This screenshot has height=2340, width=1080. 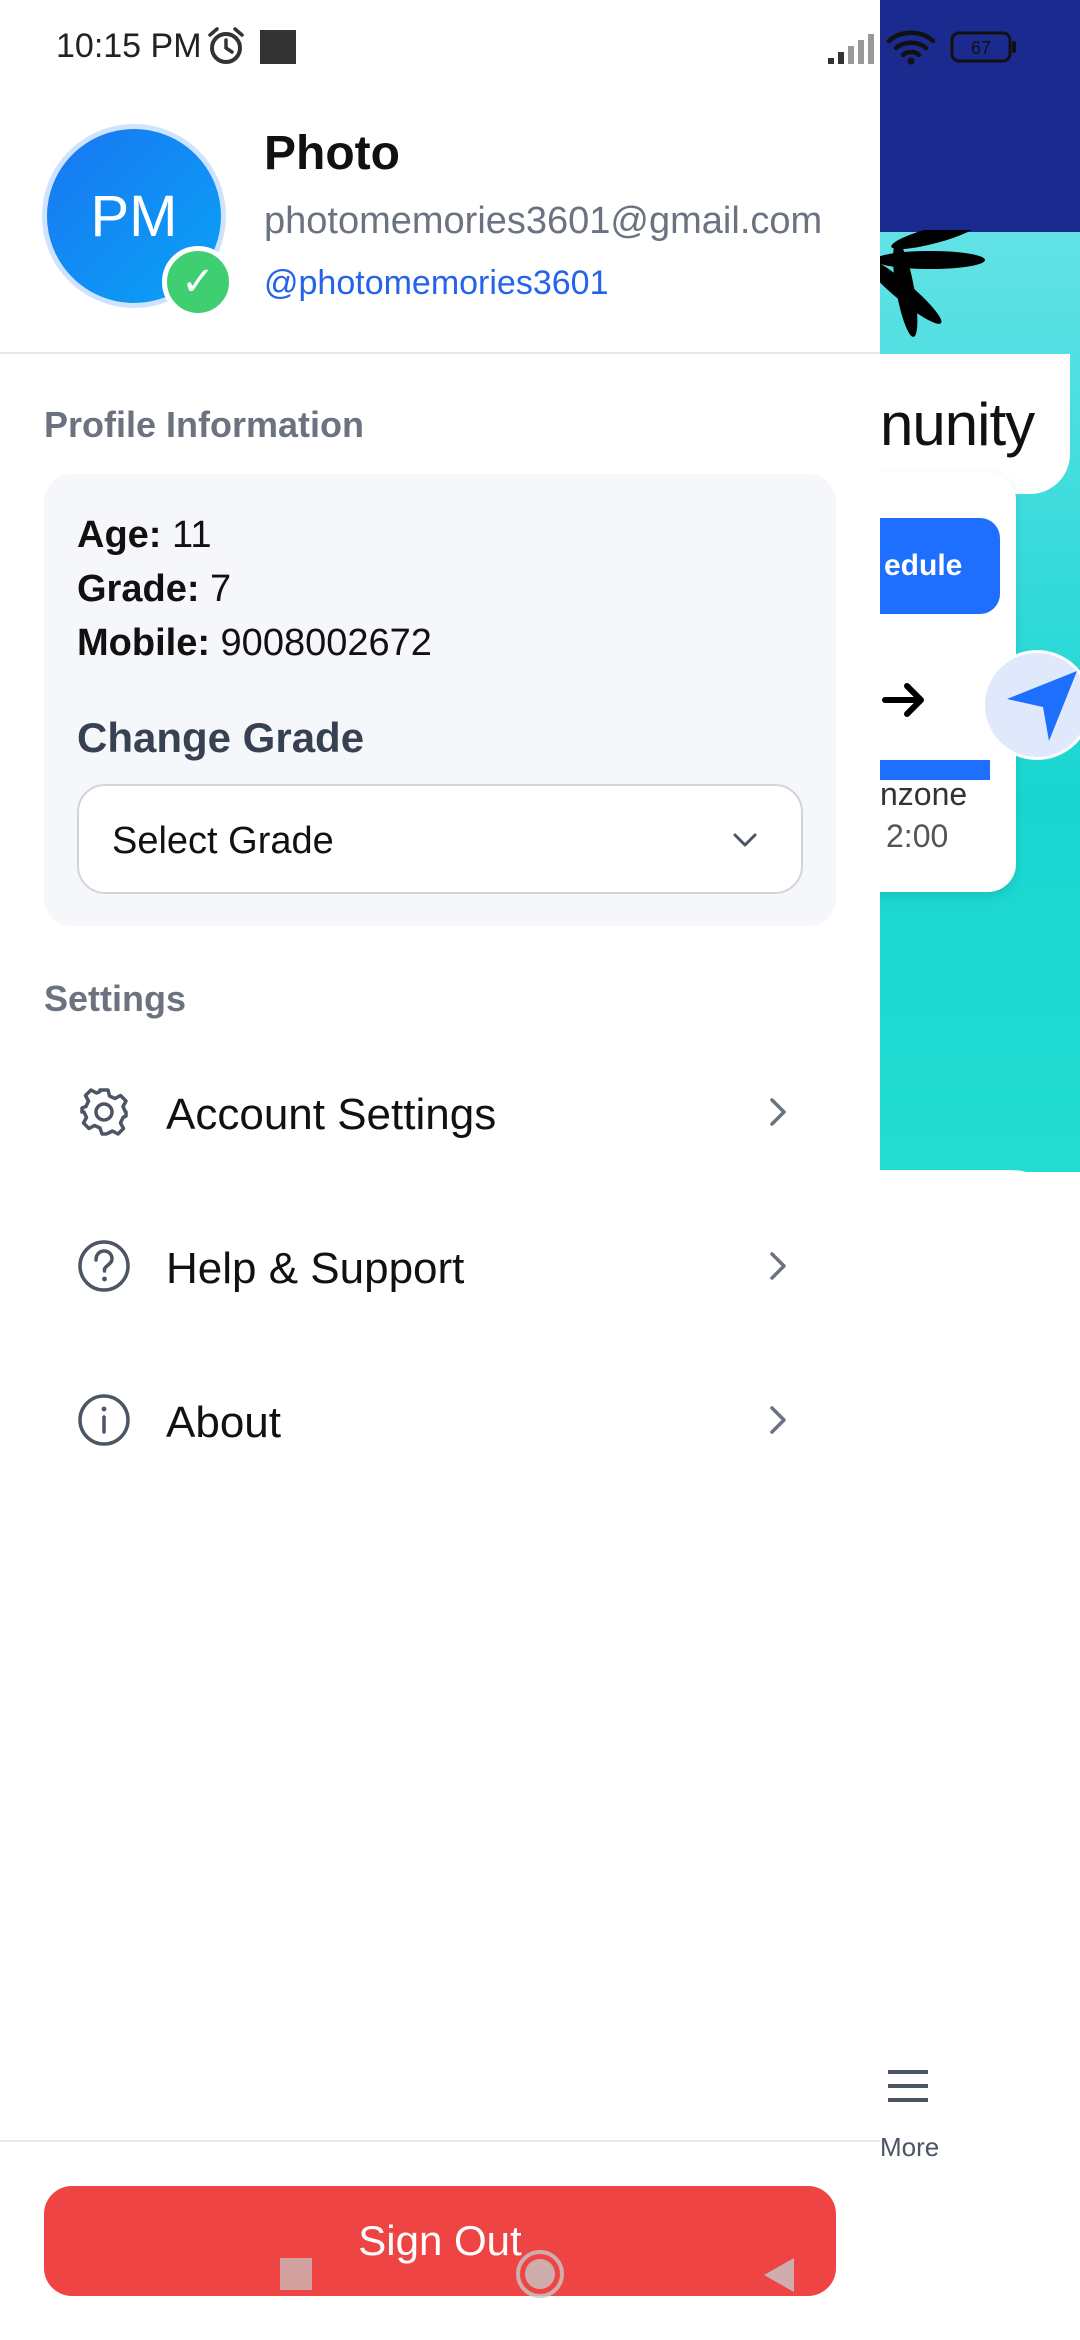 I want to click on avatar-initials: PM, so click(x=134, y=216).